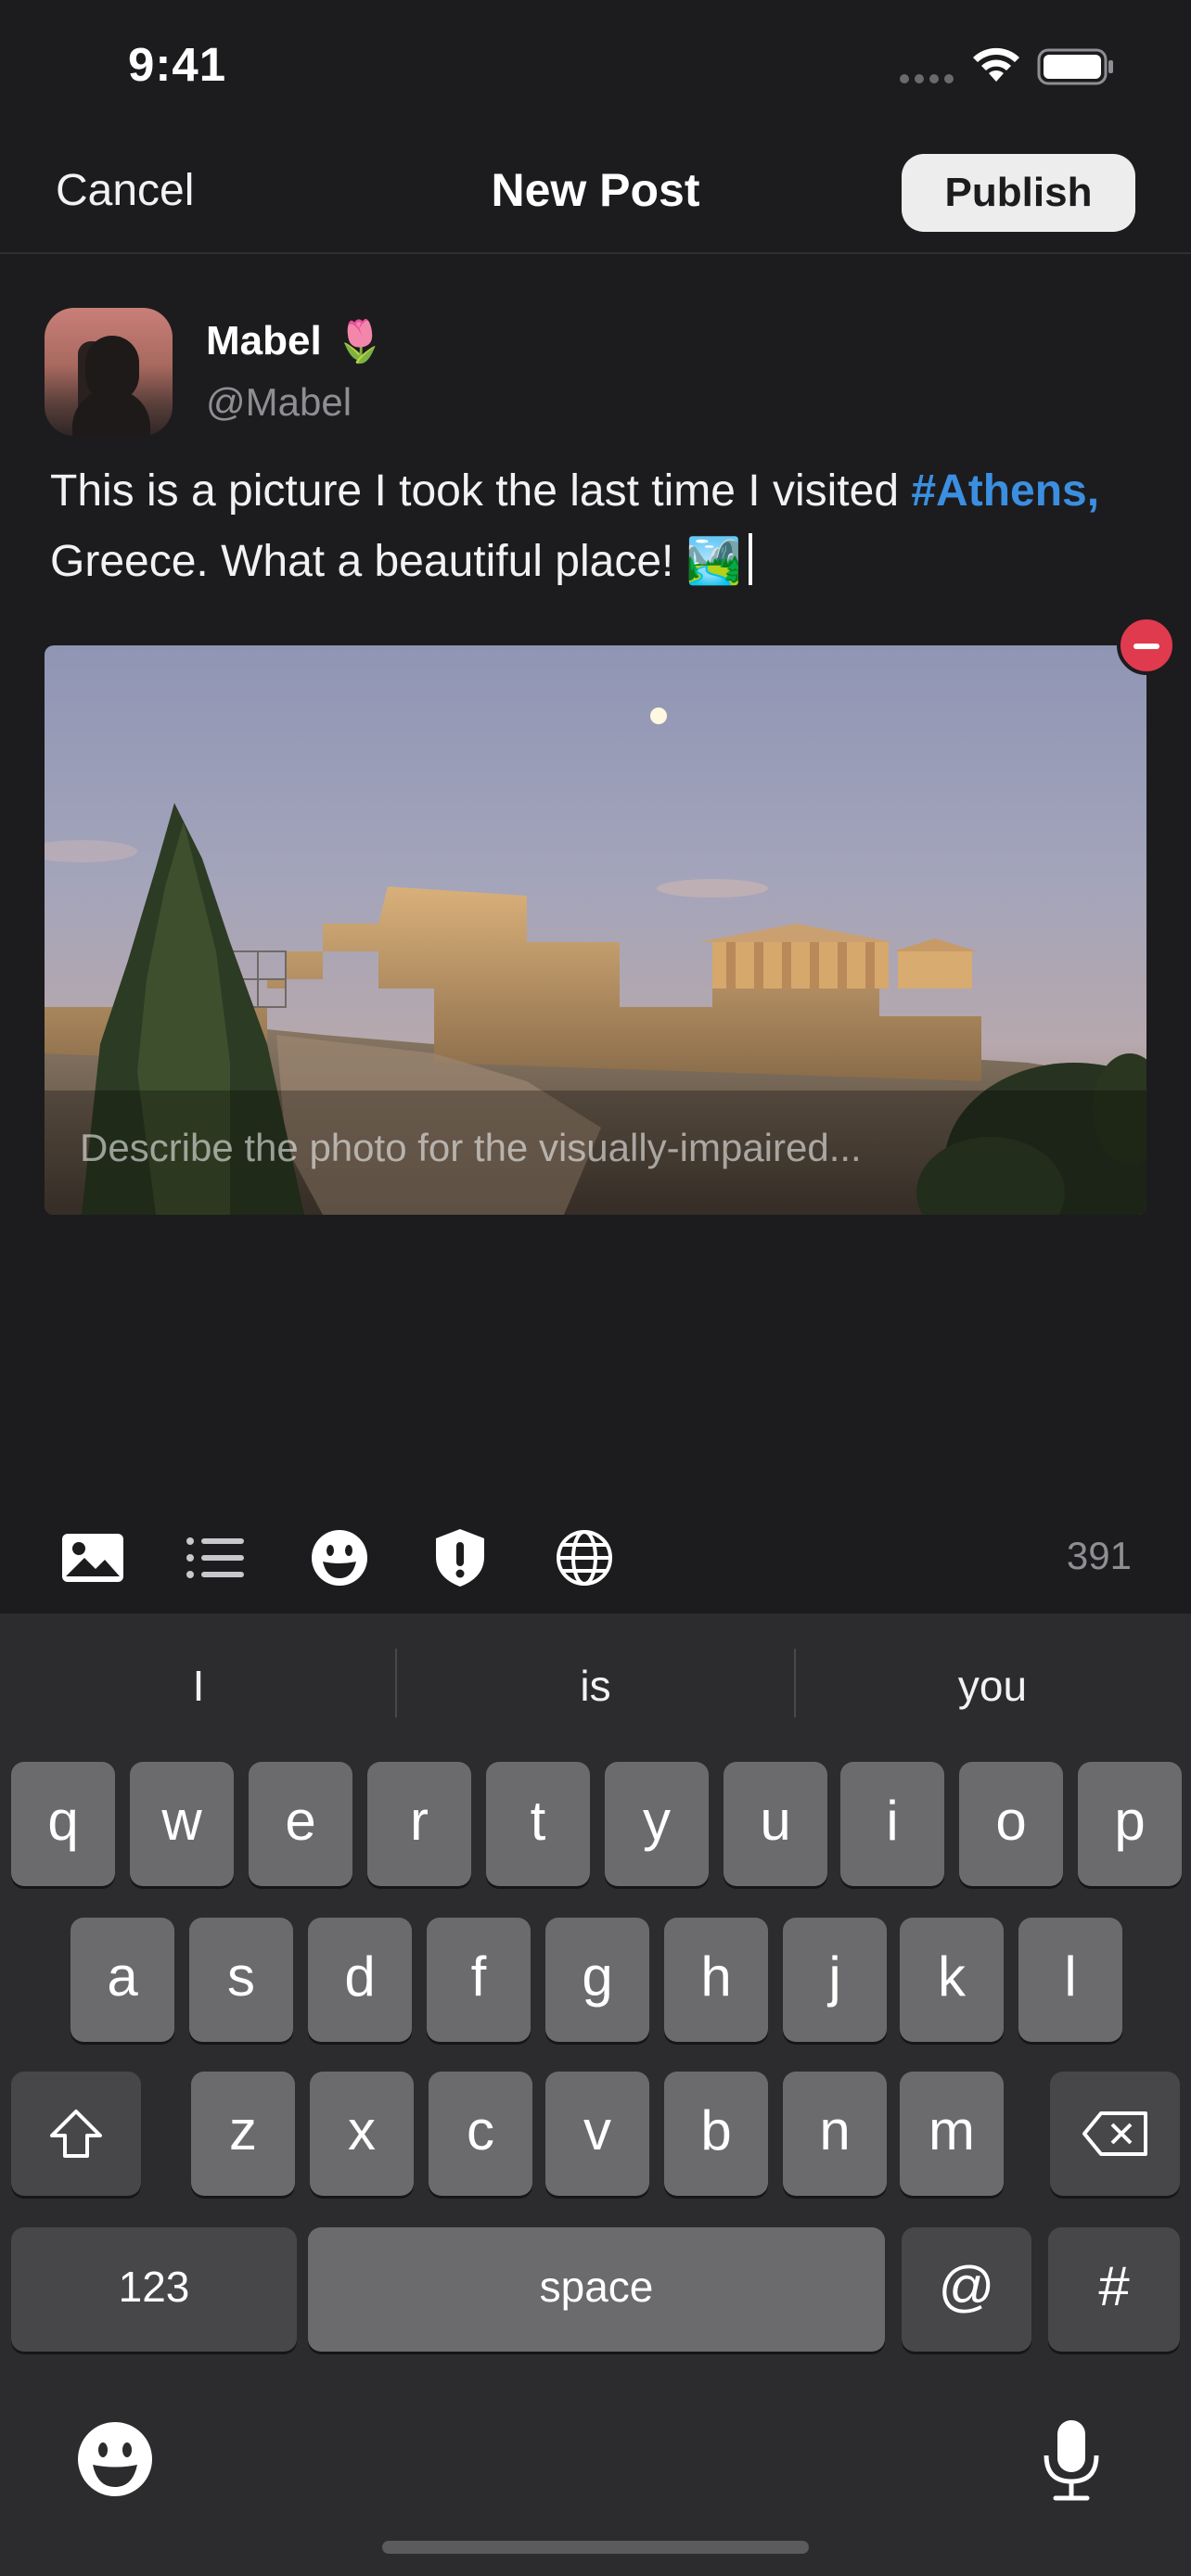 The width and height of the screenshot is (1191, 2576). I want to click on suggestion-2: is, so click(595, 1686).